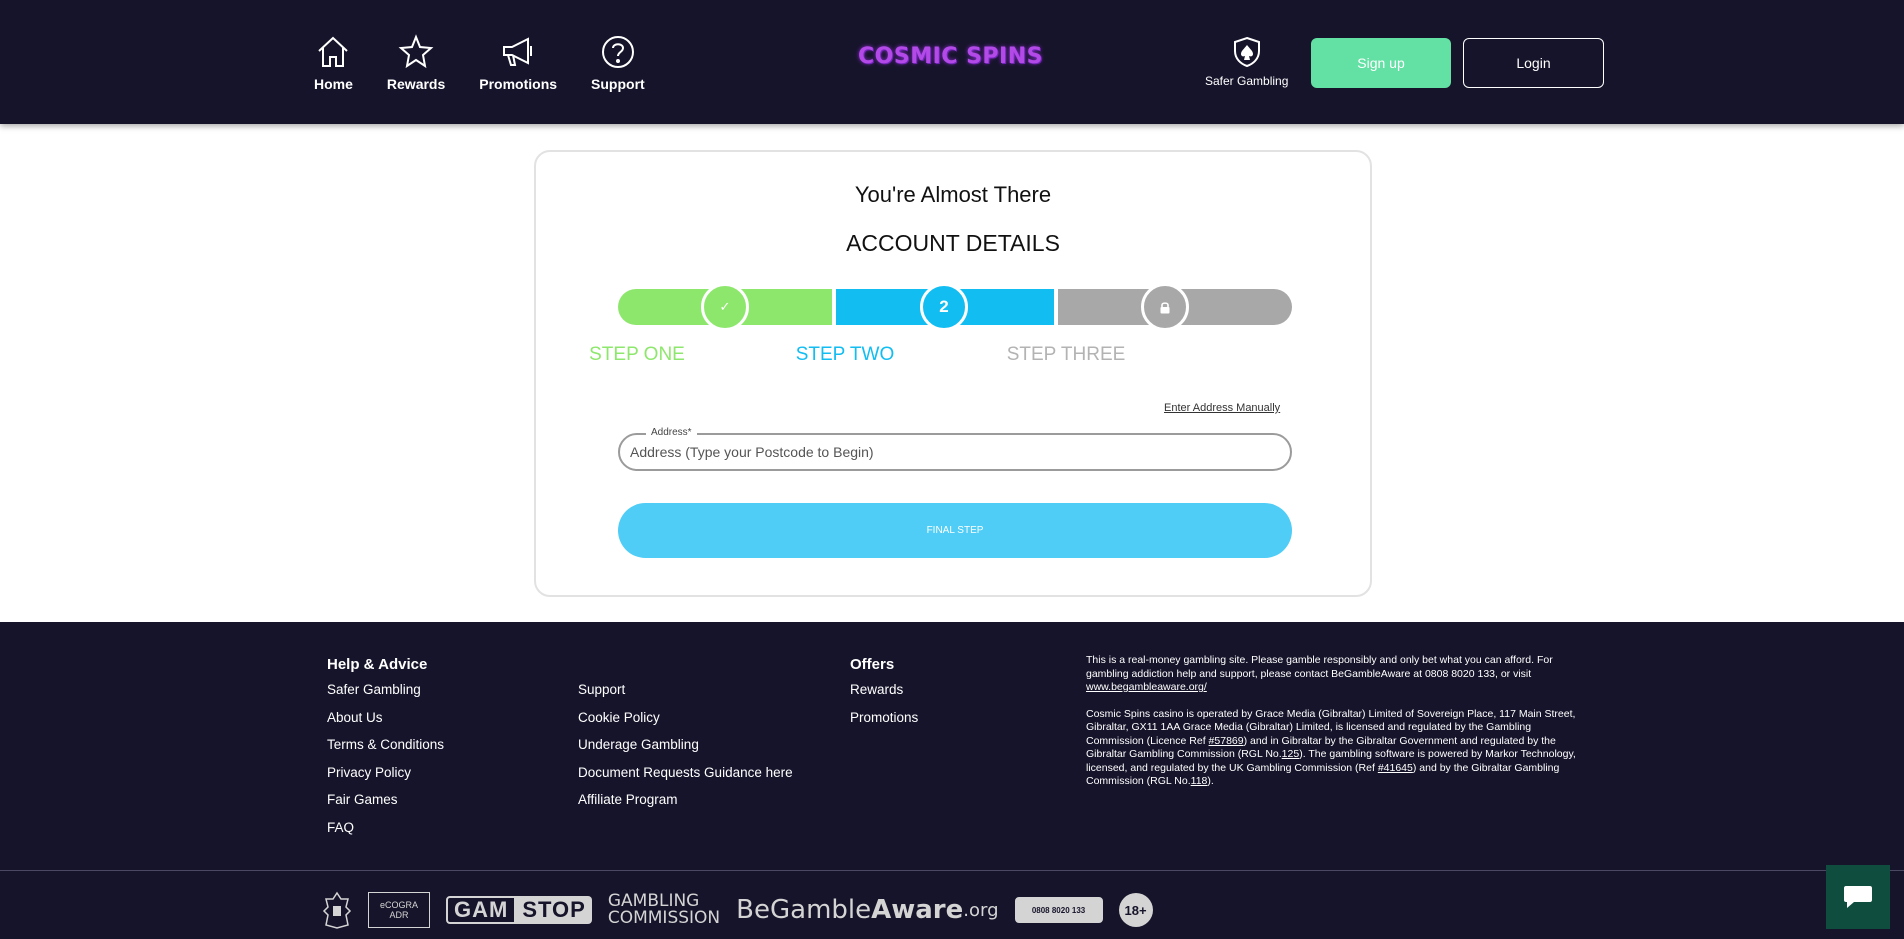 The image size is (1904, 939). What do you see at coordinates (416, 51) in the screenshot?
I see `star-icon` at bounding box center [416, 51].